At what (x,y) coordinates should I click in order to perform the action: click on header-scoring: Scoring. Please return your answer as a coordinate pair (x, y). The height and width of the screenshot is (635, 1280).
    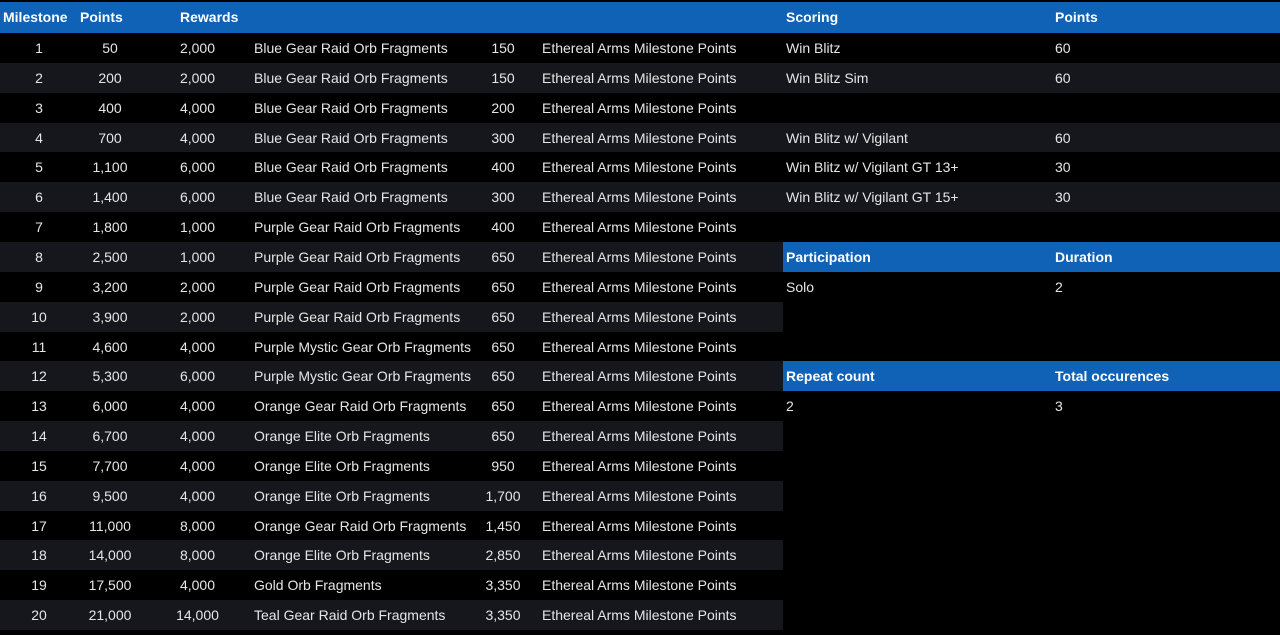
    Looking at the image, I should click on (812, 17).